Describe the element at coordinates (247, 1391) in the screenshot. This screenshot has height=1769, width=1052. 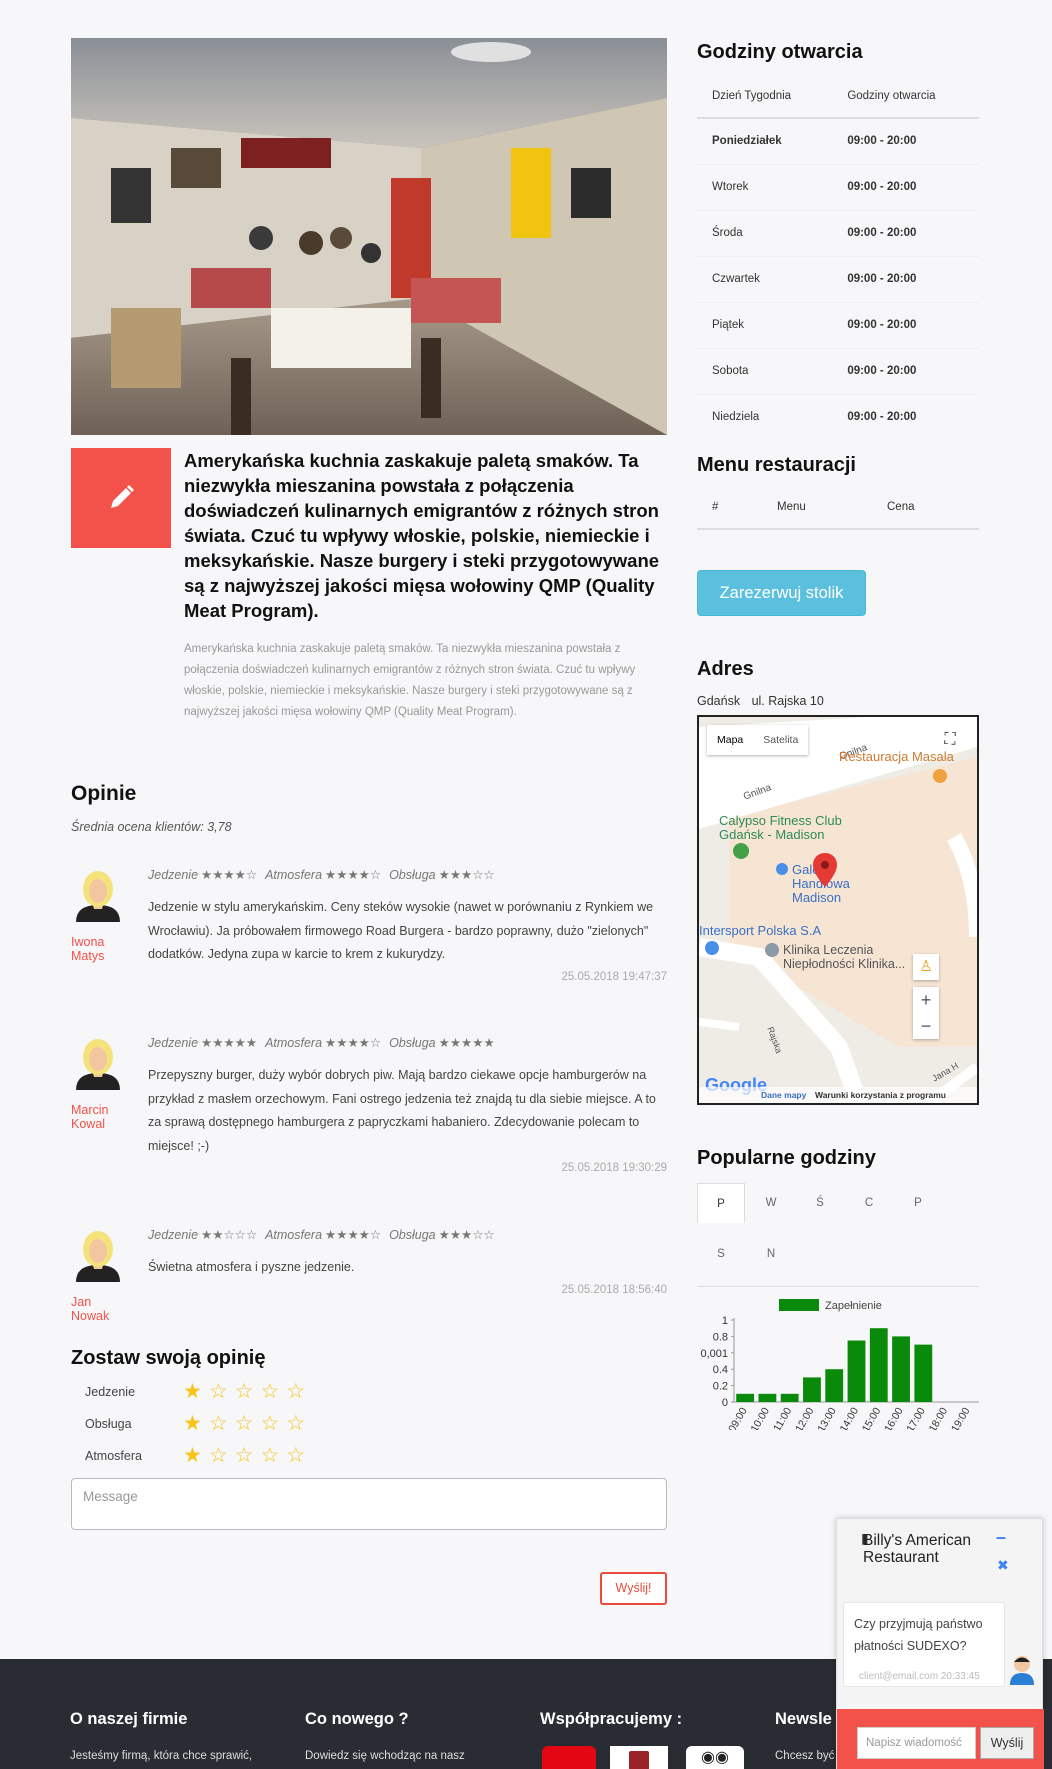
I see `rate-stars-food: ★☆☆☆☆` at that location.